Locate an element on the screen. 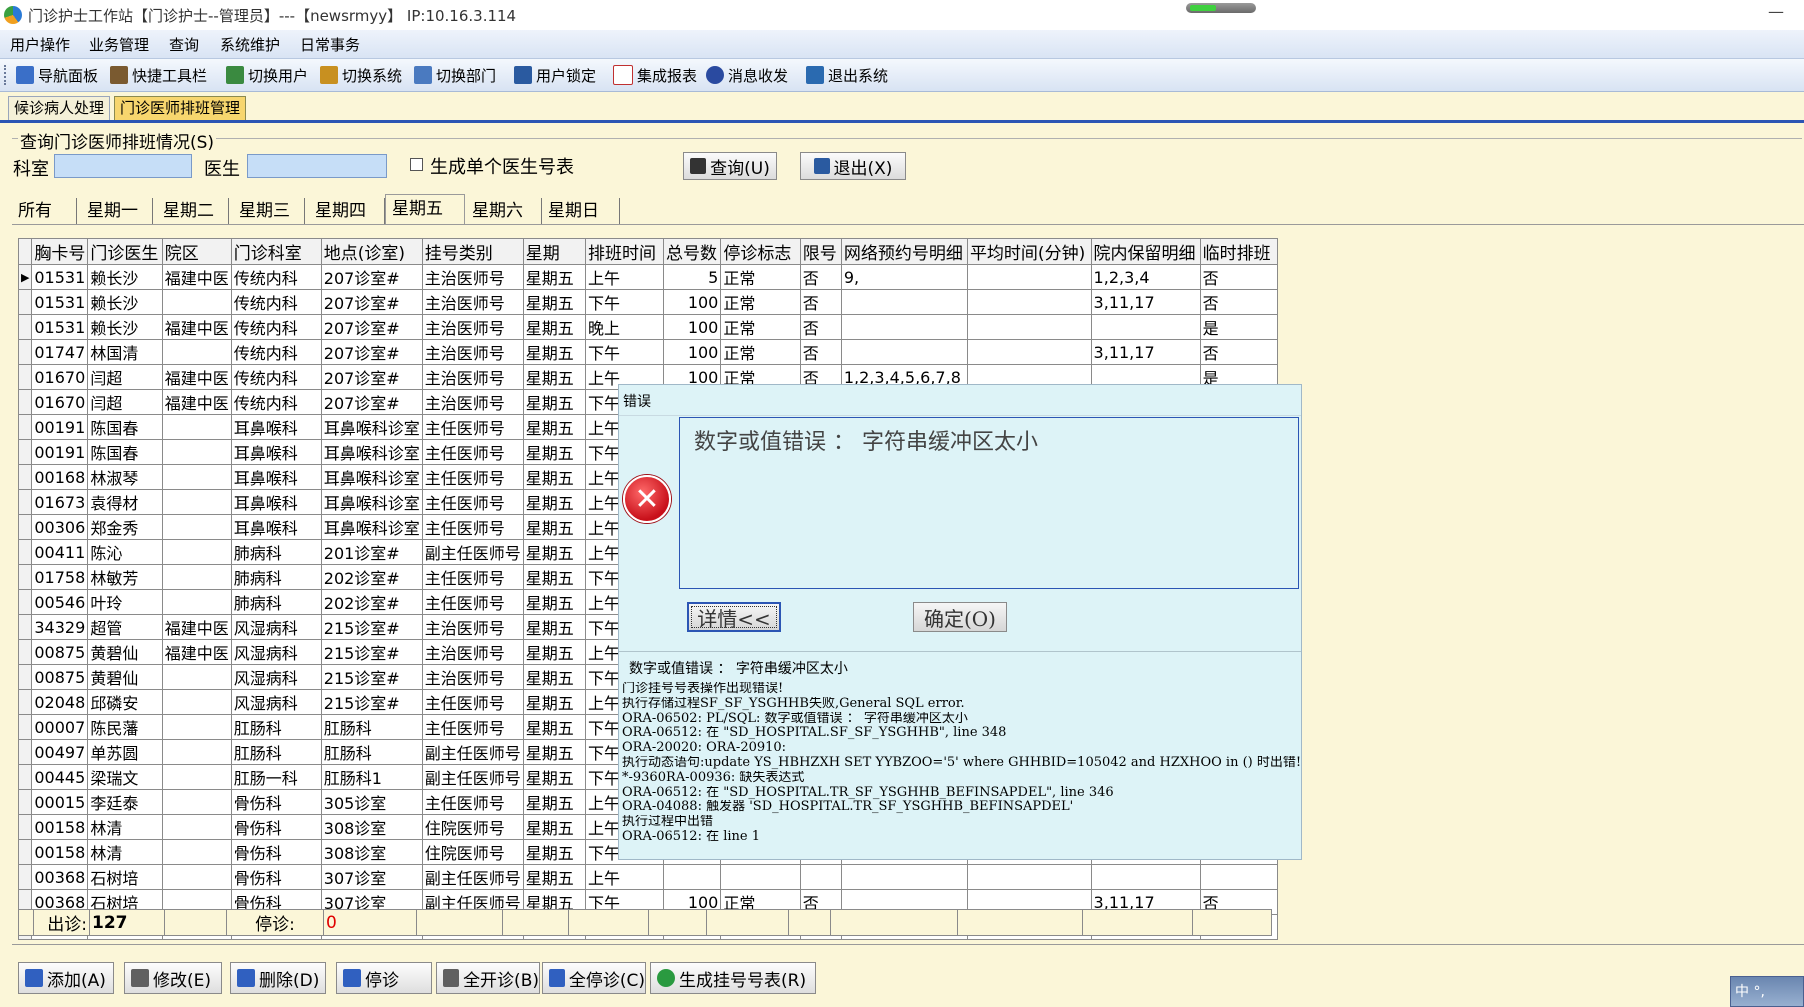 This screenshot has height=1007, width=1804. table-cell: 100 is located at coordinates (692, 302).